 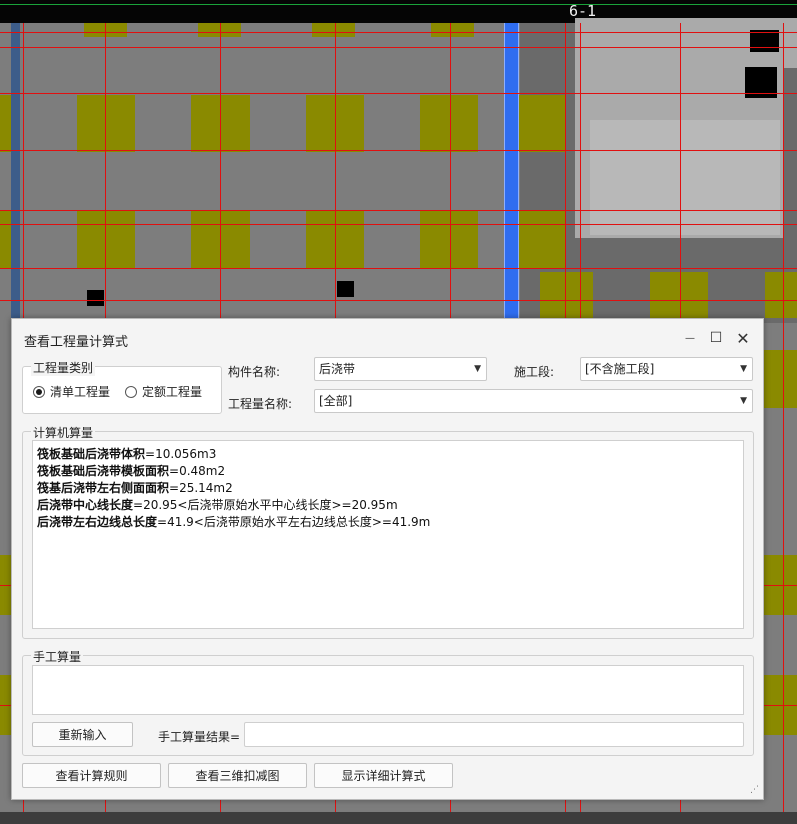 I want to click on construction-stage-select: [不含施工段] ▼, so click(x=666, y=369).